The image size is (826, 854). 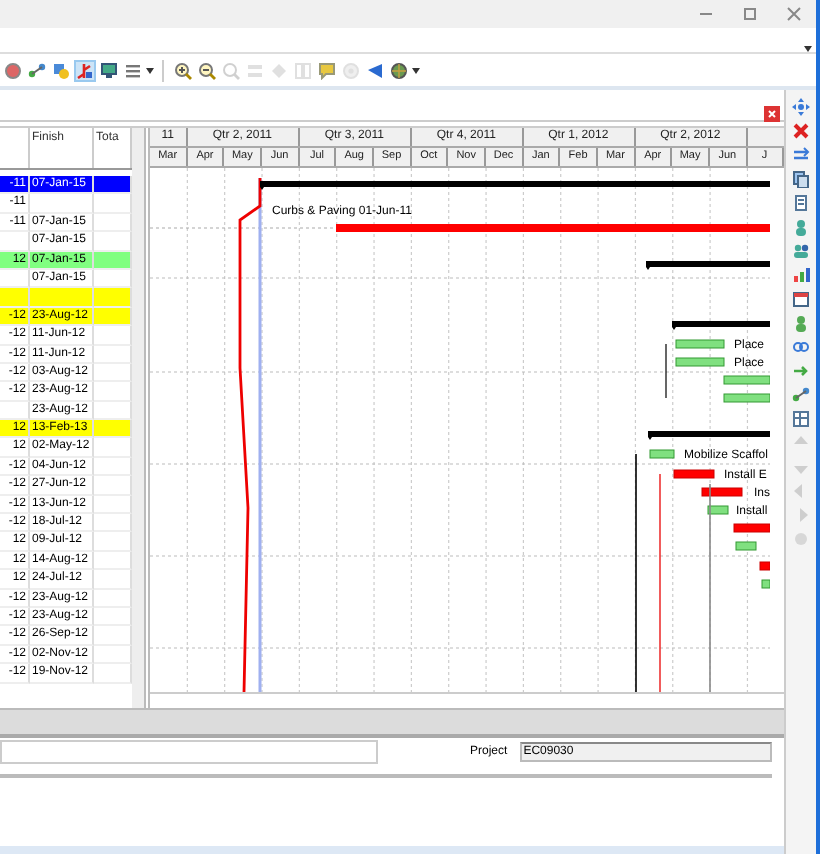 I want to click on move-icon, so click(x=801, y=107).